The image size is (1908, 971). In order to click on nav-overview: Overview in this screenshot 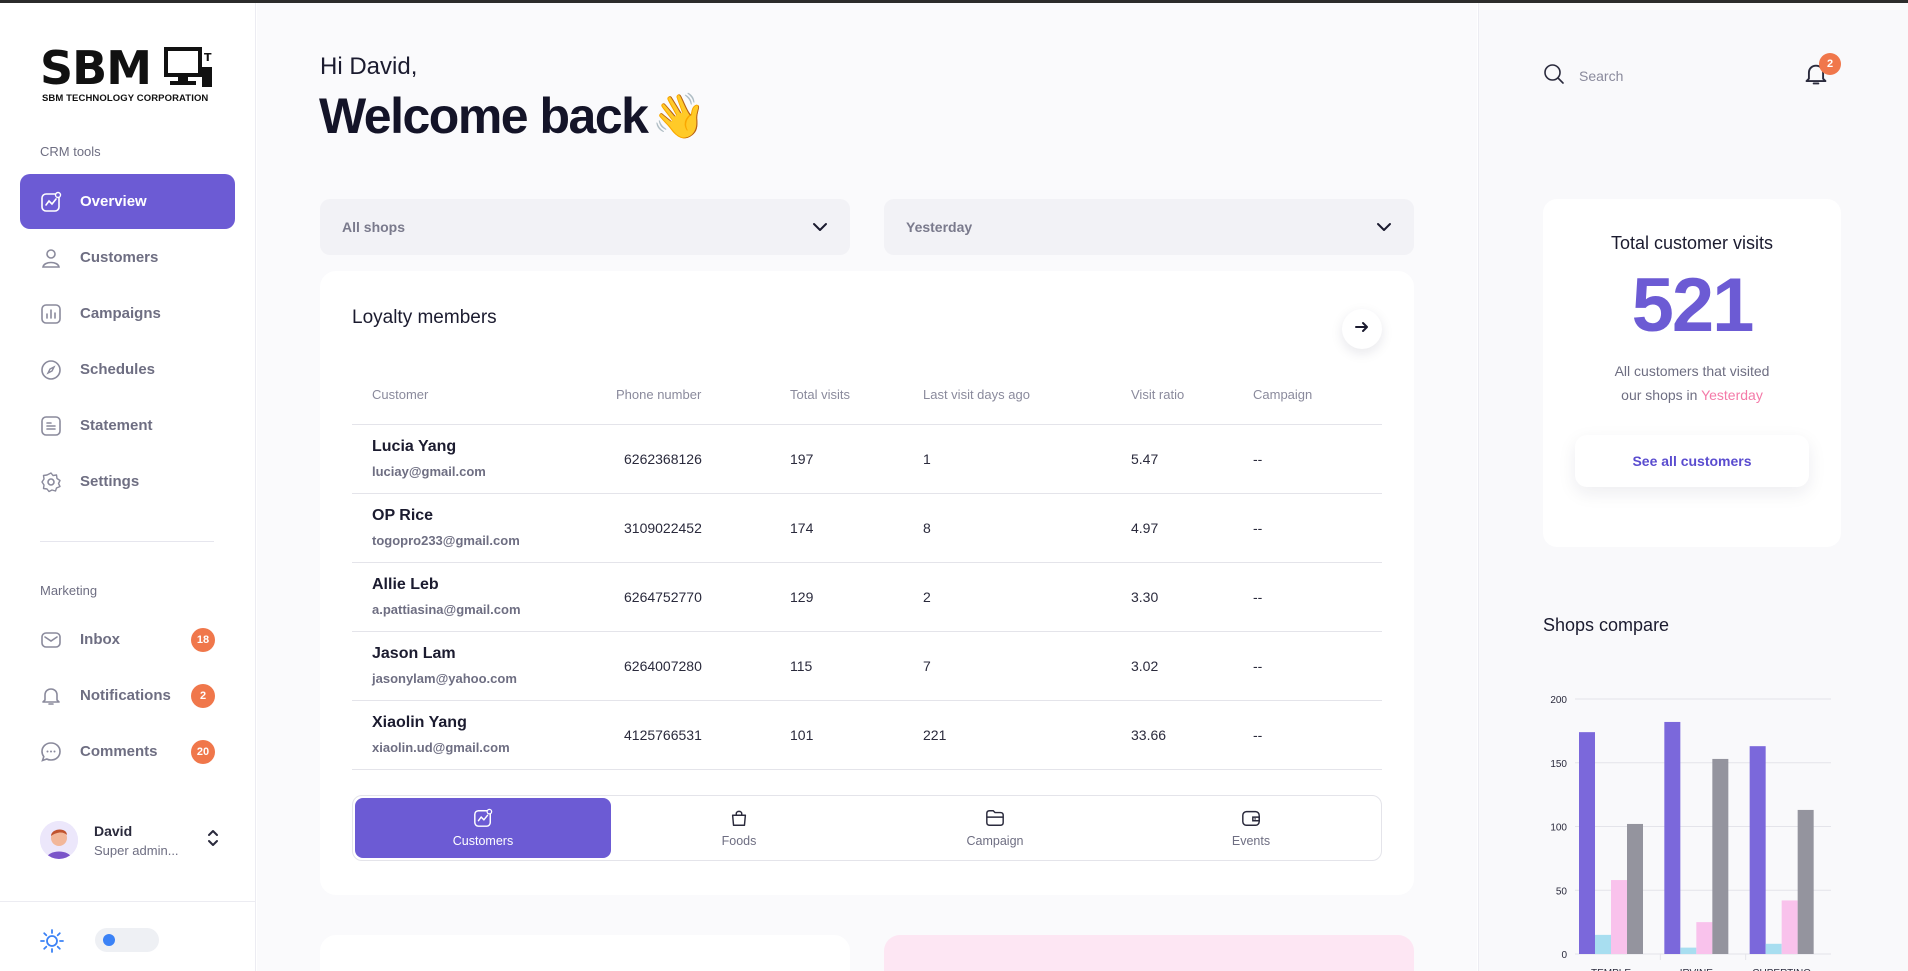, I will do `click(127, 201)`.